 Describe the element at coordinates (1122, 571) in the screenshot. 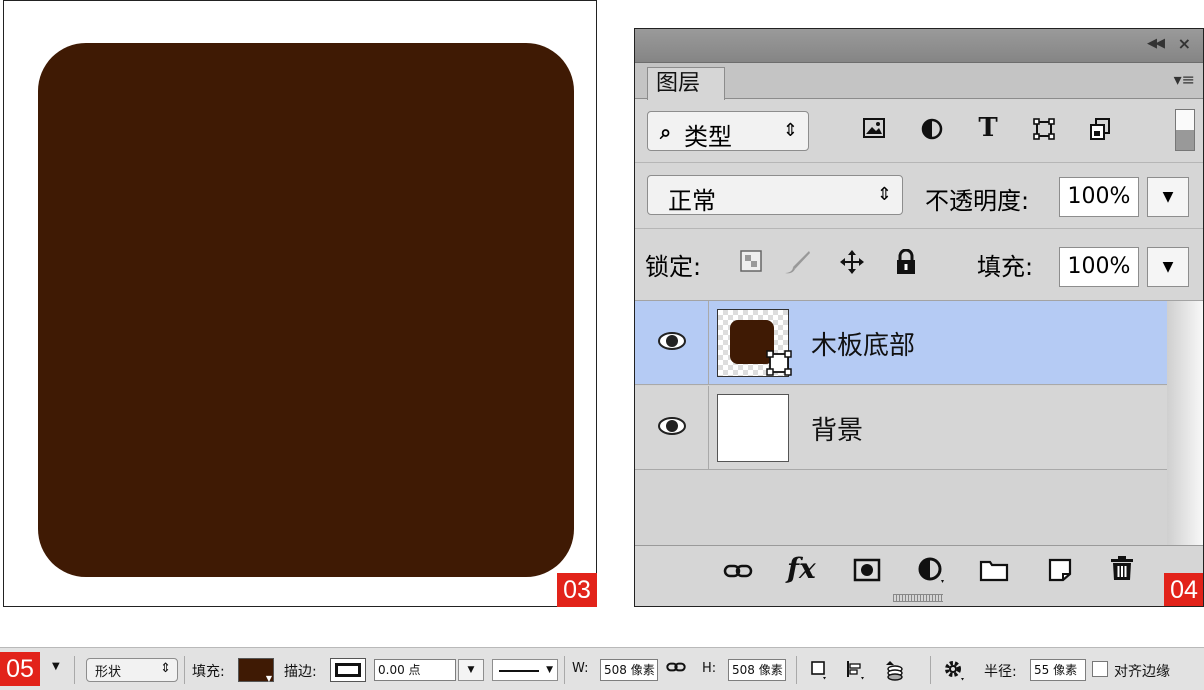

I see `trash-icon` at that location.